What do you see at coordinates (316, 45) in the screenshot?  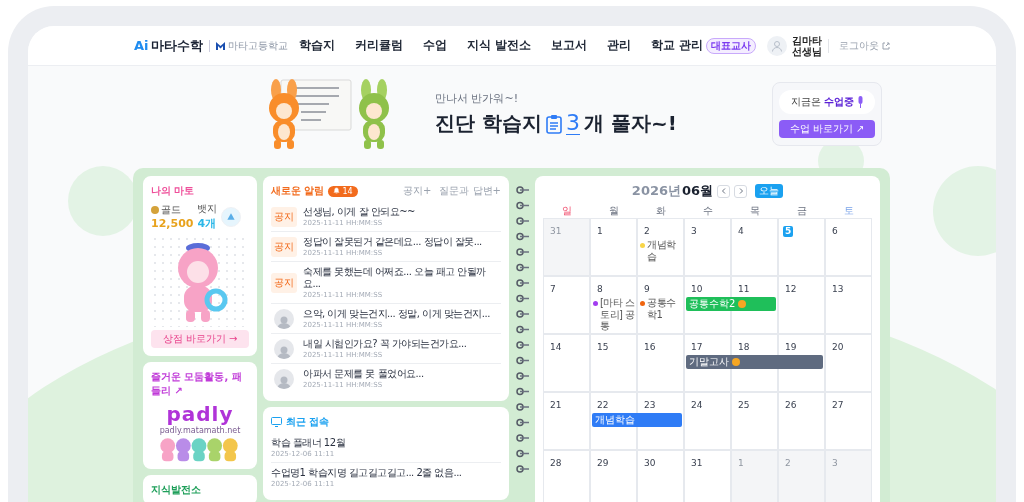 I see `nav-link: 학습지` at bounding box center [316, 45].